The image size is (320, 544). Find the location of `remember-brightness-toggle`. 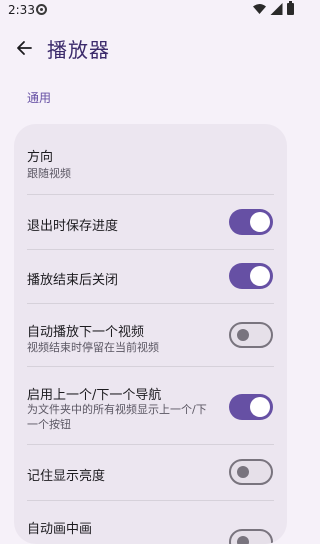

remember-brightness-toggle is located at coordinates (251, 472).